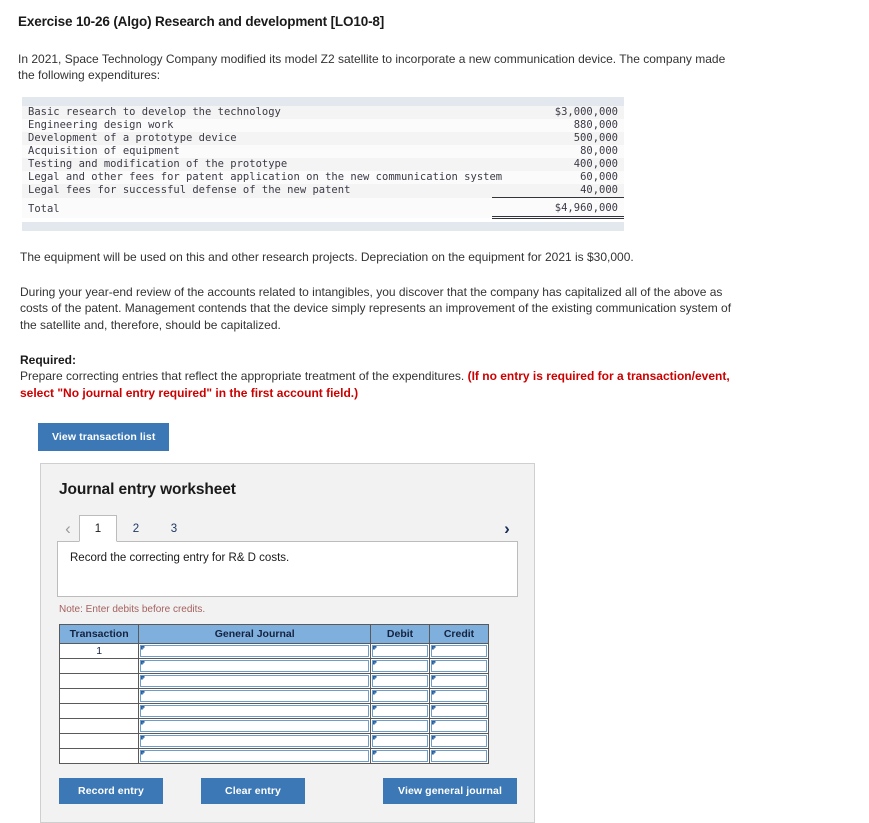 The height and width of the screenshot is (823, 869). Describe the element at coordinates (257, 151) in the screenshot. I see `expenditure-label: Acquisition of equipment` at that location.